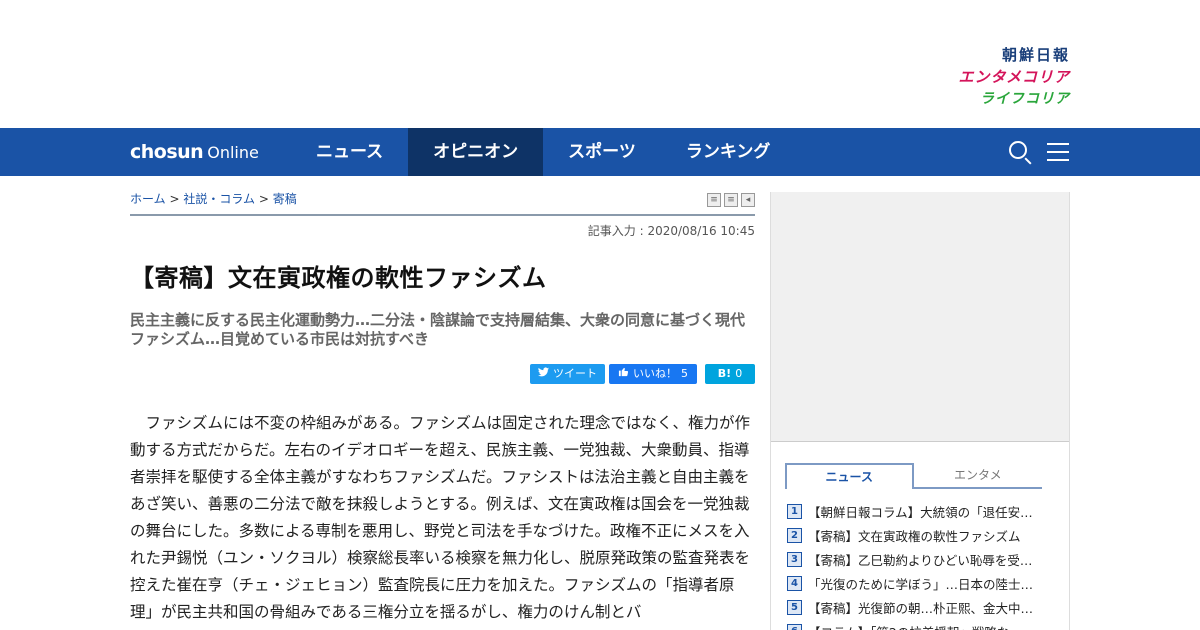  I want to click on hatena-bookmark-button: B! 0, so click(730, 374).